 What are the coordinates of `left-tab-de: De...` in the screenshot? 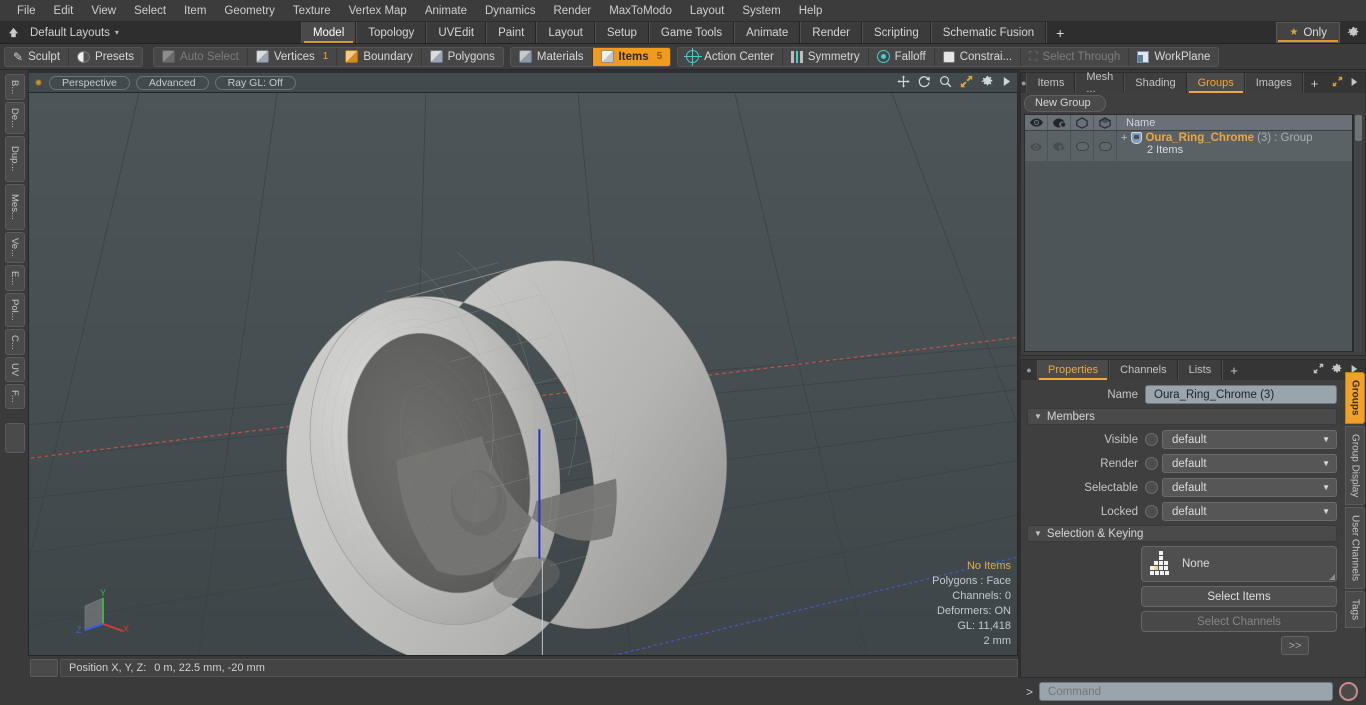 It's located at (14, 118).